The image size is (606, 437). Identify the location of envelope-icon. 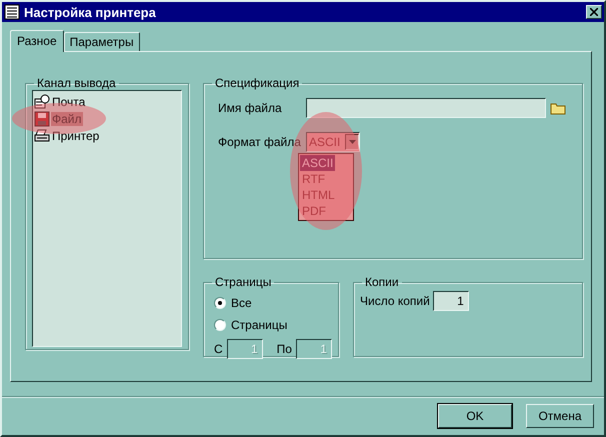
(42, 102).